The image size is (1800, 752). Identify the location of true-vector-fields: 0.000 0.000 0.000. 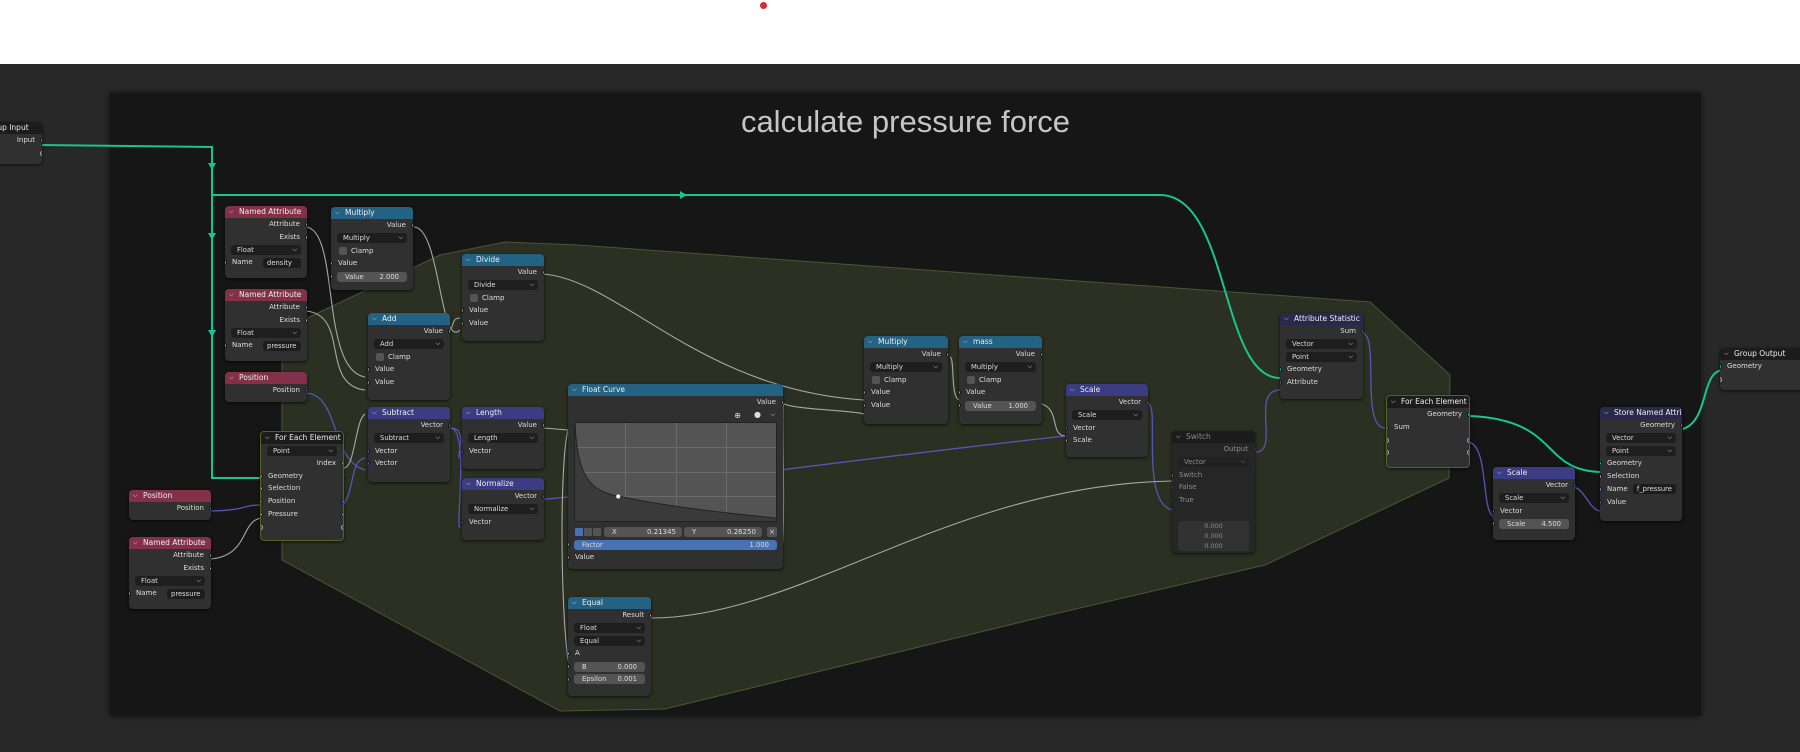
(1213, 536).